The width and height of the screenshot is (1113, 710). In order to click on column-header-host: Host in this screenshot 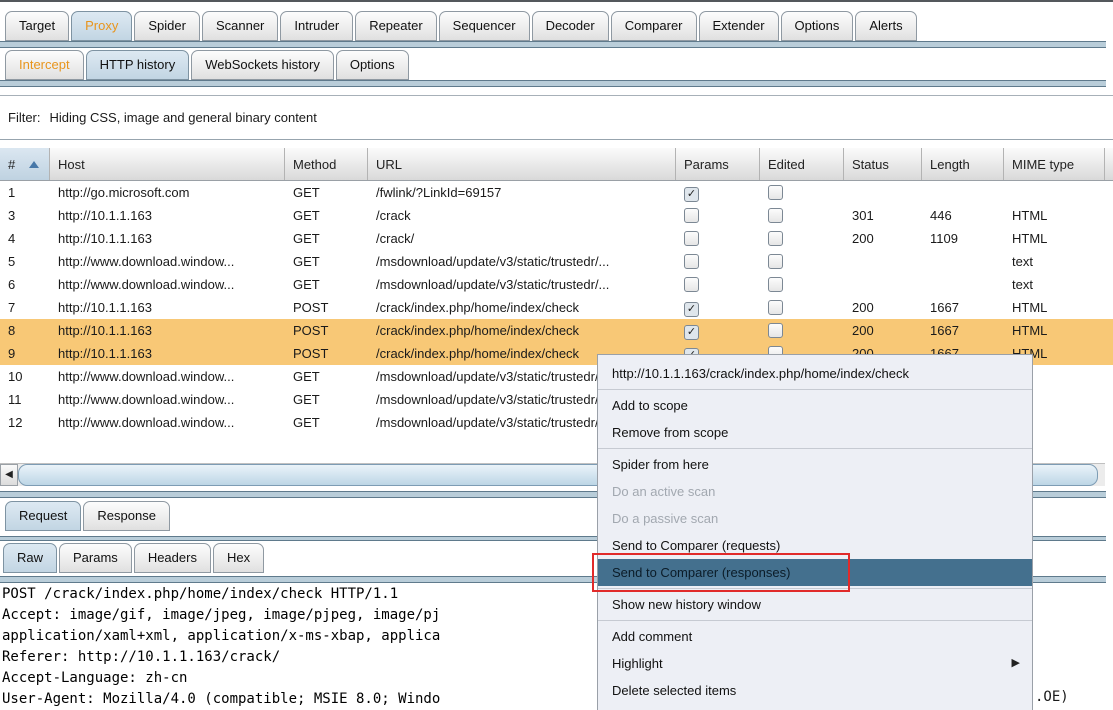, I will do `click(167, 164)`.